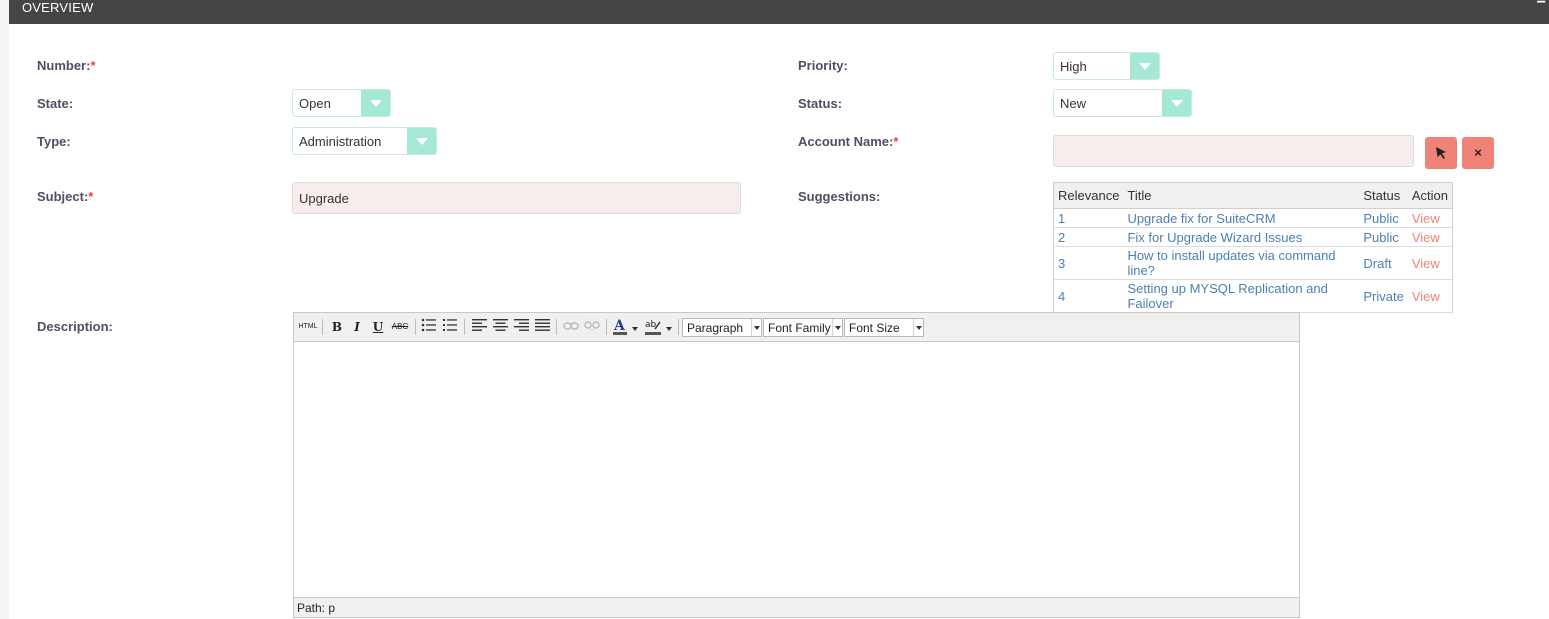 The image size is (1549, 619). I want to click on column-header-action: Action, so click(1430, 195).